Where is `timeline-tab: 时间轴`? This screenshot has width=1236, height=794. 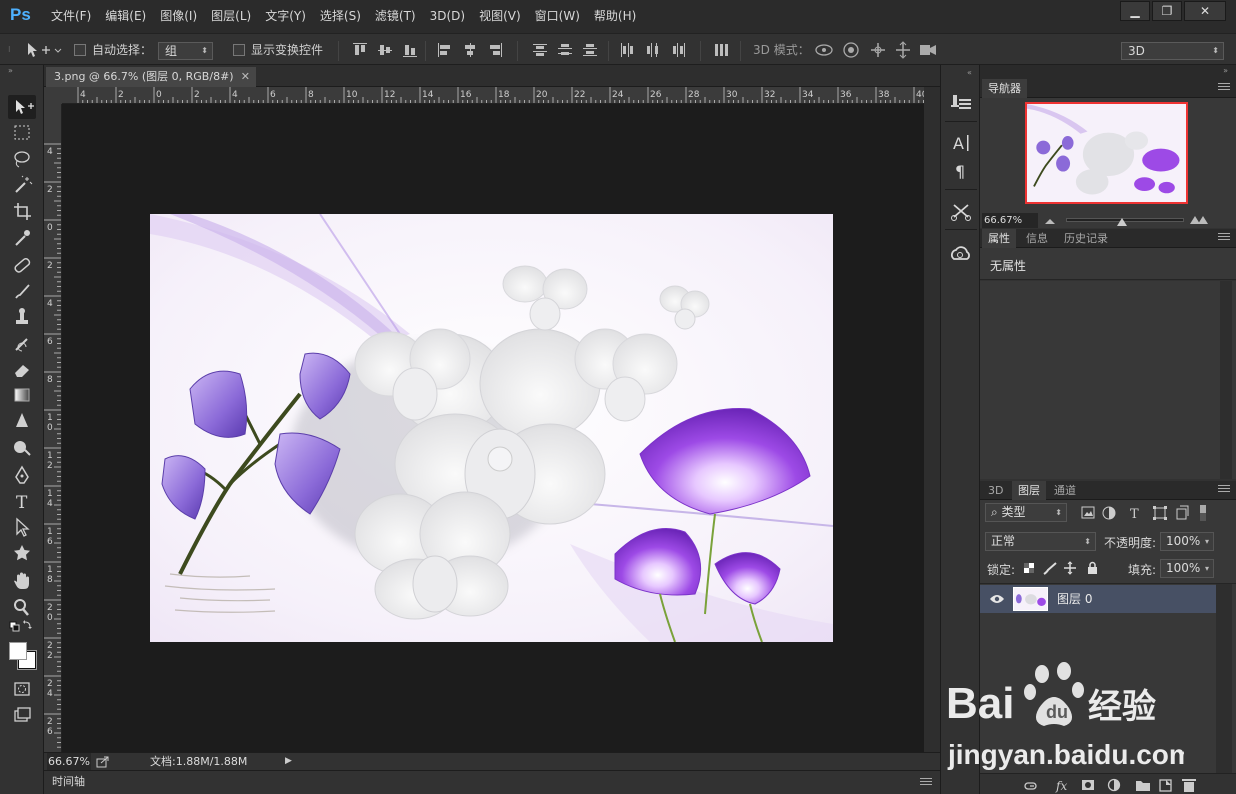 timeline-tab: 时间轴 is located at coordinates (68, 782).